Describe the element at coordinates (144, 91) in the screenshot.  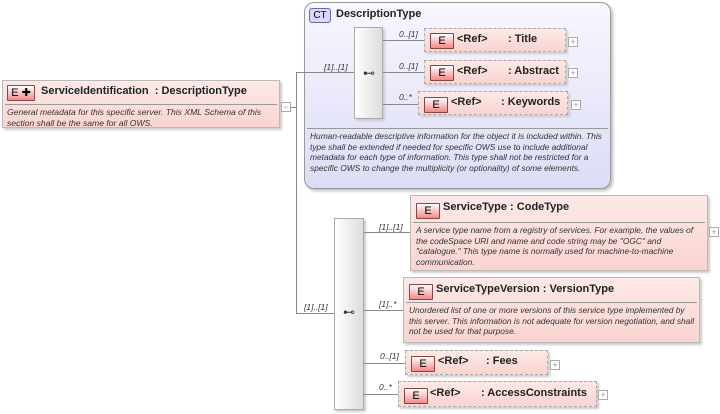
I see `element-name: ServiceIdentification : DescriptionType` at that location.